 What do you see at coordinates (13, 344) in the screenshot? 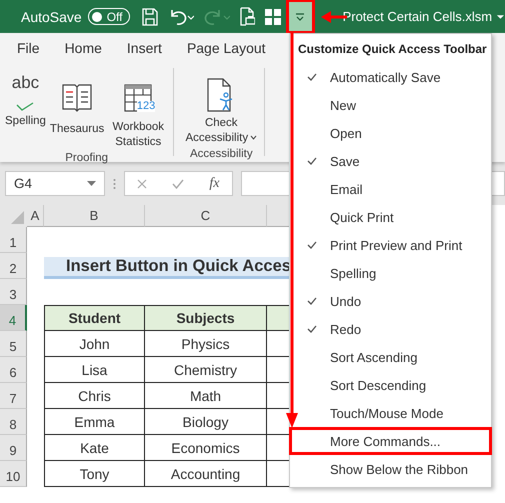
I see `row-header: 5` at bounding box center [13, 344].